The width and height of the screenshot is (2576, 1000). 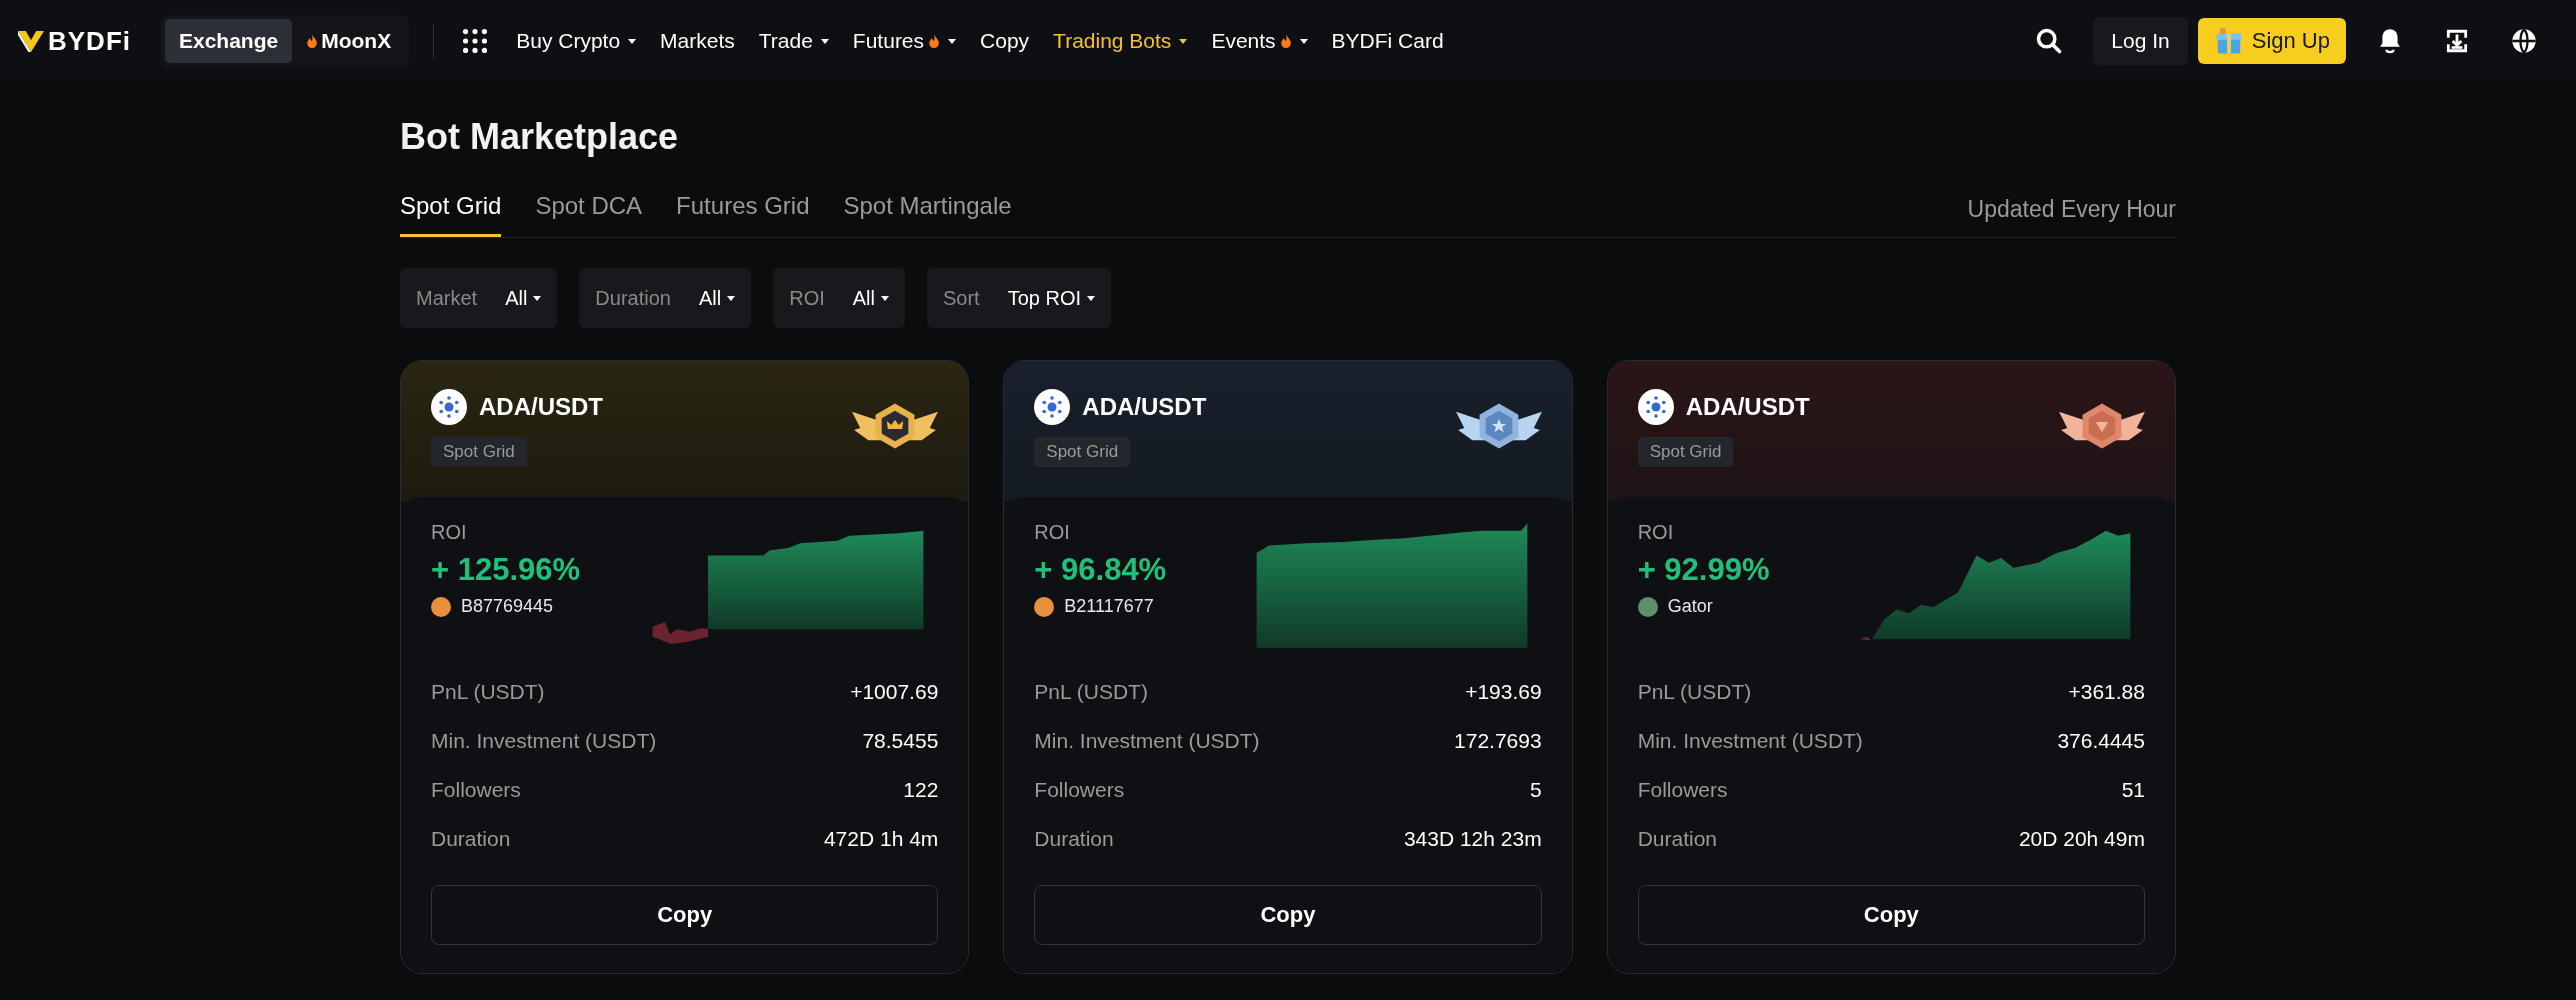 I want to click on stat-value: +193.69, so click(x=1503, y=691).